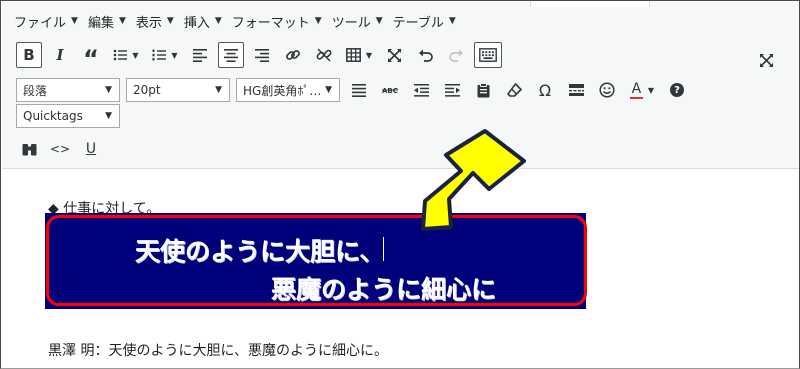  I want to click on menu-edit: 編集 ▼, so click(107, 21).